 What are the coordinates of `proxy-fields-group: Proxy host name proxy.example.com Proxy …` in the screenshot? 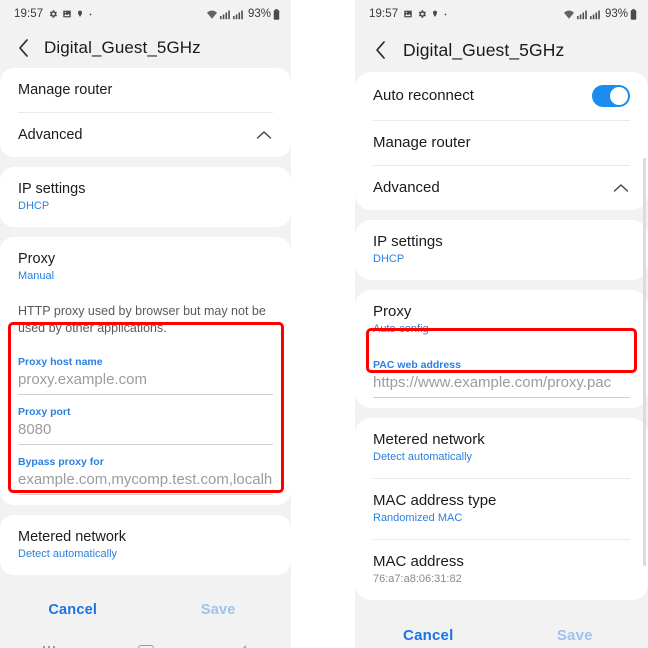 It's located at (145, 426).